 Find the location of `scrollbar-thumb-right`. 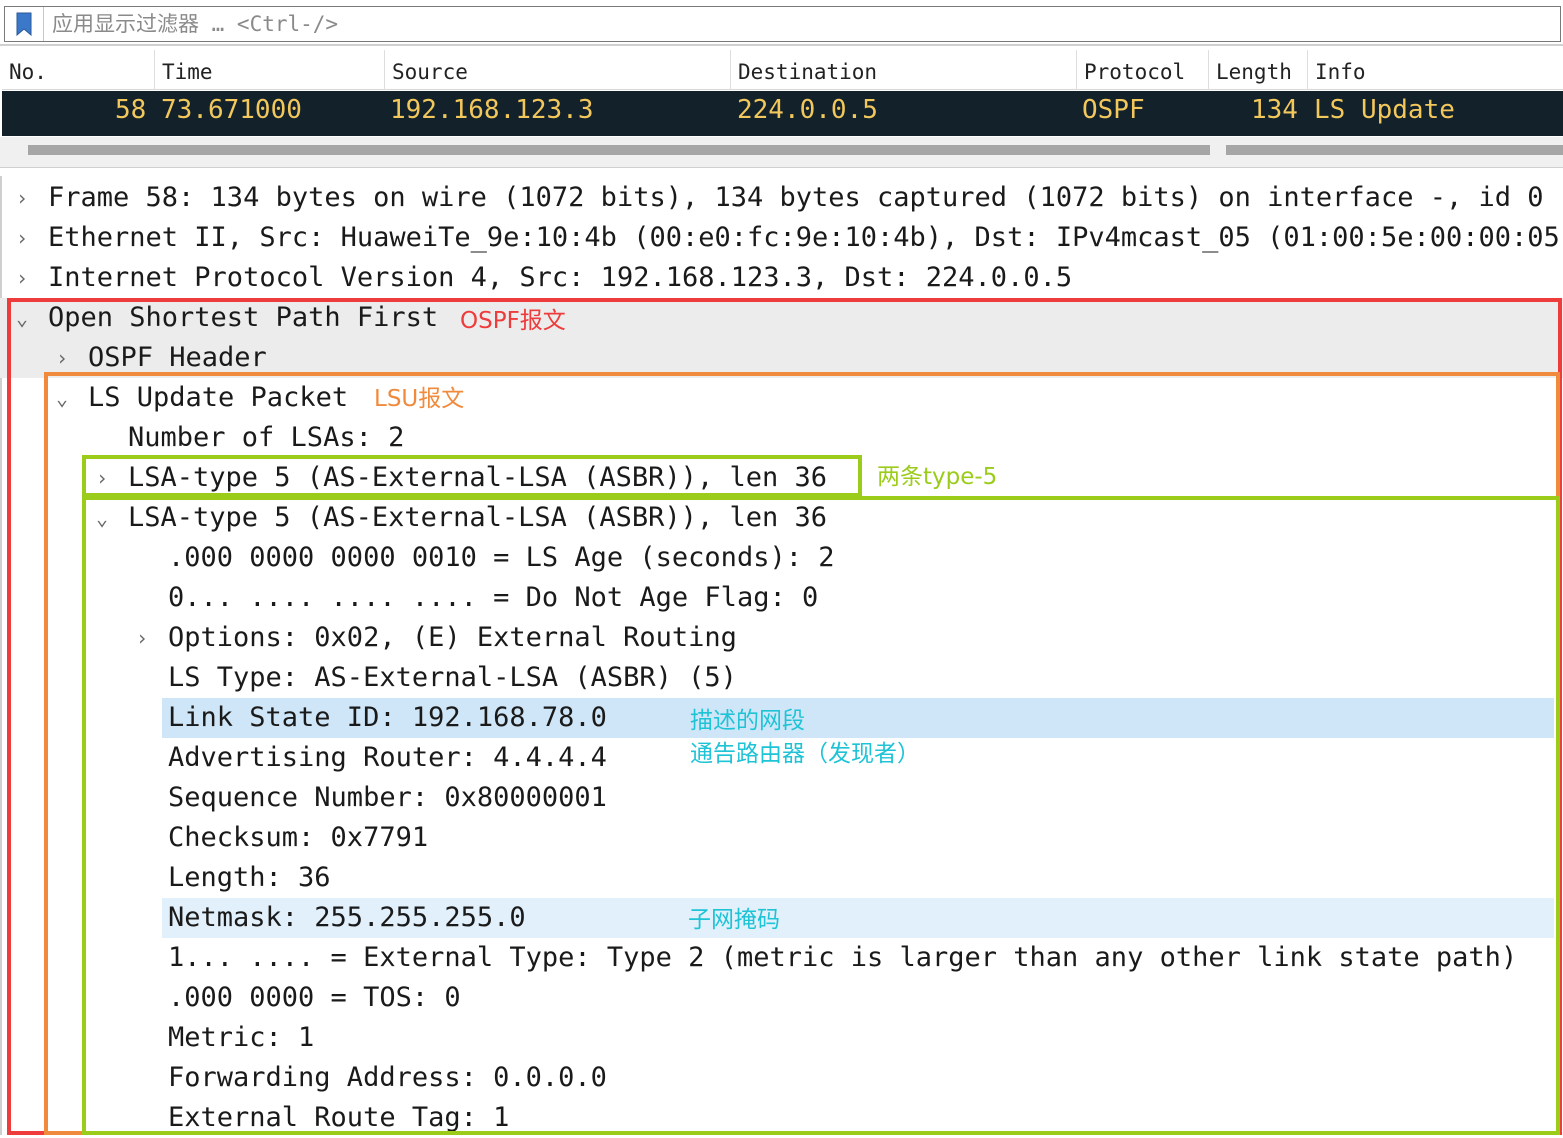

scrollbar-thumb-right is located at coordinates (1394, 150).